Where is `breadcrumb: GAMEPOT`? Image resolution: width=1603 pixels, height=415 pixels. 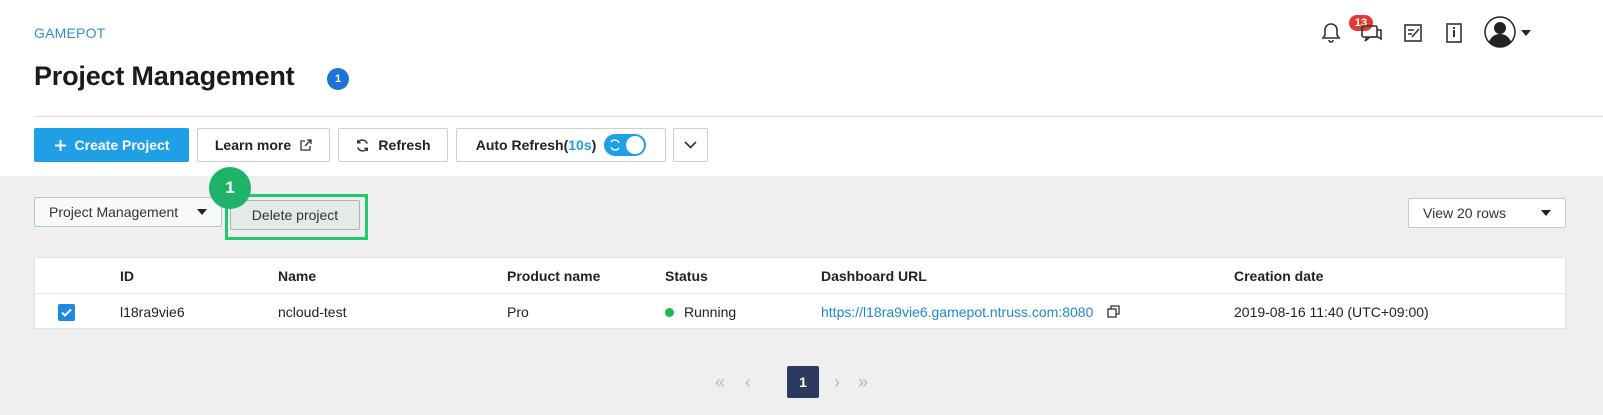
breadcrumb: GAMEPOT is located at coordinates (69, 33).